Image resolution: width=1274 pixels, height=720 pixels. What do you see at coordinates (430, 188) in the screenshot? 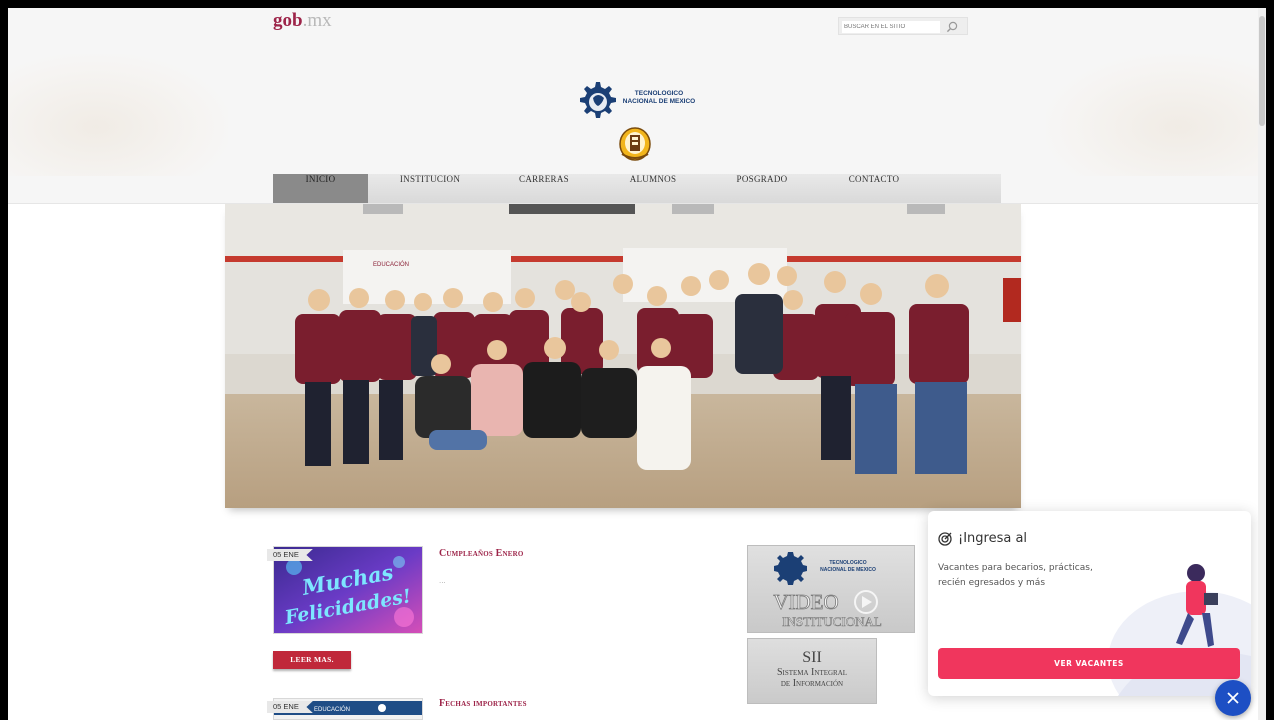
I see `nav-institucion: INSTITUCION` at bounding box center [430, 188].